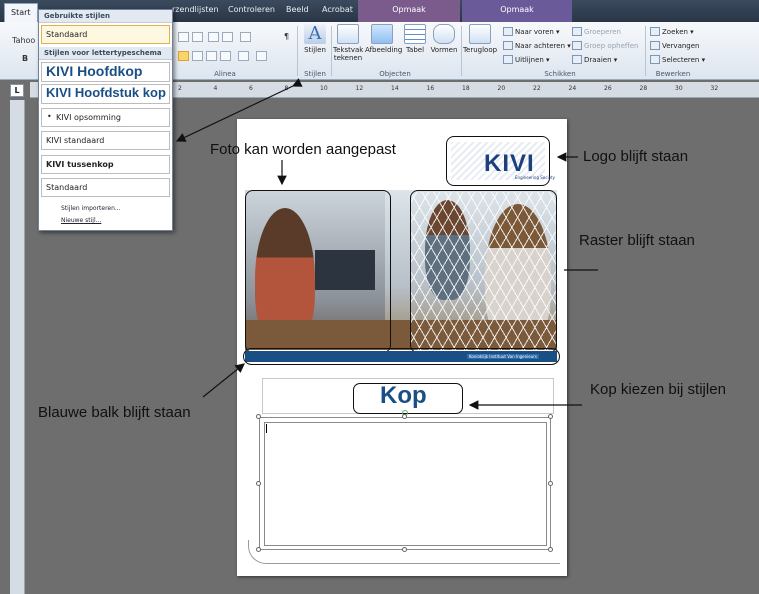 The height and width of the screenshot is (594, 759). Describe the element at coordinates (114, 412) in the screenshot. I see `annotation-blue-bar: Blauwe balk blijft staan` at that location.